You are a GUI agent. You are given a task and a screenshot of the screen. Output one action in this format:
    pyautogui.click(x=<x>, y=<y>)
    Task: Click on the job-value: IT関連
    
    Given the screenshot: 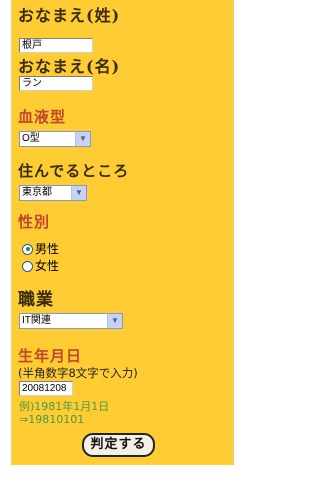 What is the action you would take?
    pyautogui.click(x=36, y=320)
    